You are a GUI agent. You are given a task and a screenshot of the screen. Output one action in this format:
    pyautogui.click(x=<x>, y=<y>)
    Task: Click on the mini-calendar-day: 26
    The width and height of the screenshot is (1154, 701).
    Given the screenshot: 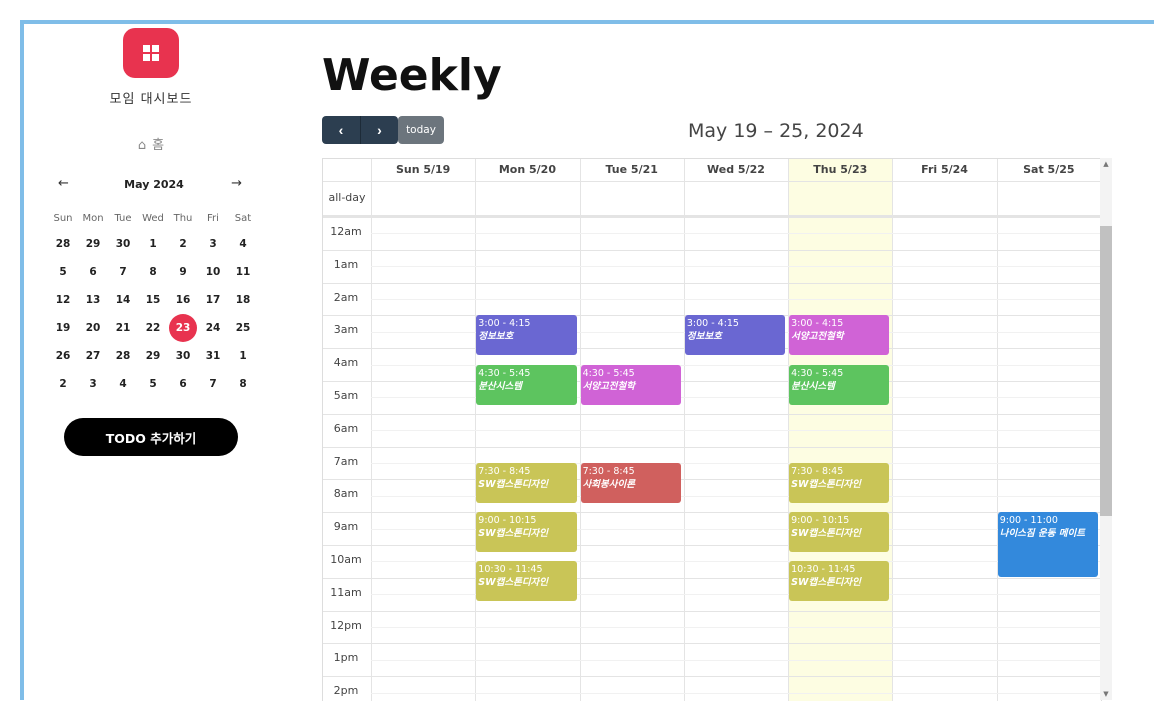 What is the action you would take?
    pyautogui.click(x=63, y=356)
    